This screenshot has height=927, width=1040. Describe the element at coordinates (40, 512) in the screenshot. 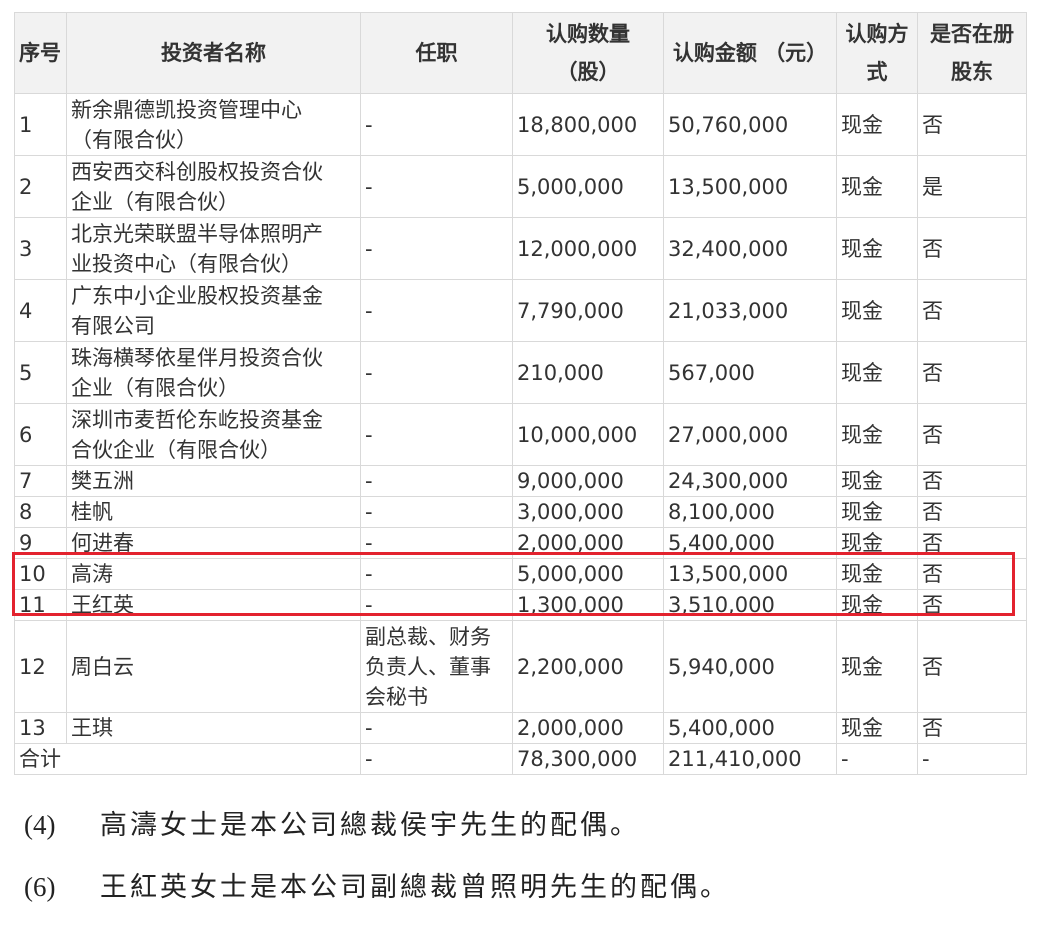

I see `row-index: 8` at that location.